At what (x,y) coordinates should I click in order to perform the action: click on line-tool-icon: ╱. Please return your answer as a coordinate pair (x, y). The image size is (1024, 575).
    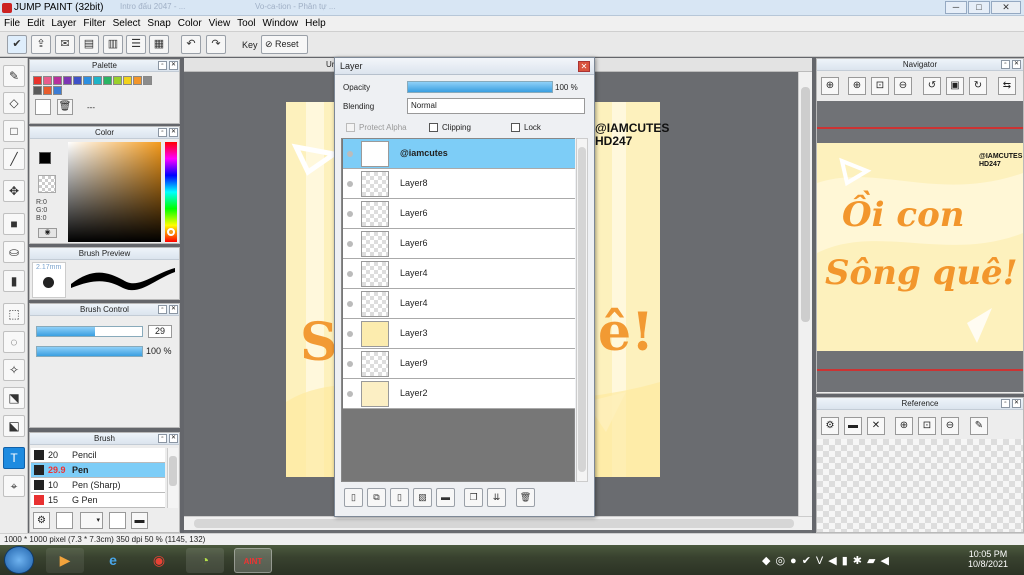
    Looking at the image, I should click on (14, 159).